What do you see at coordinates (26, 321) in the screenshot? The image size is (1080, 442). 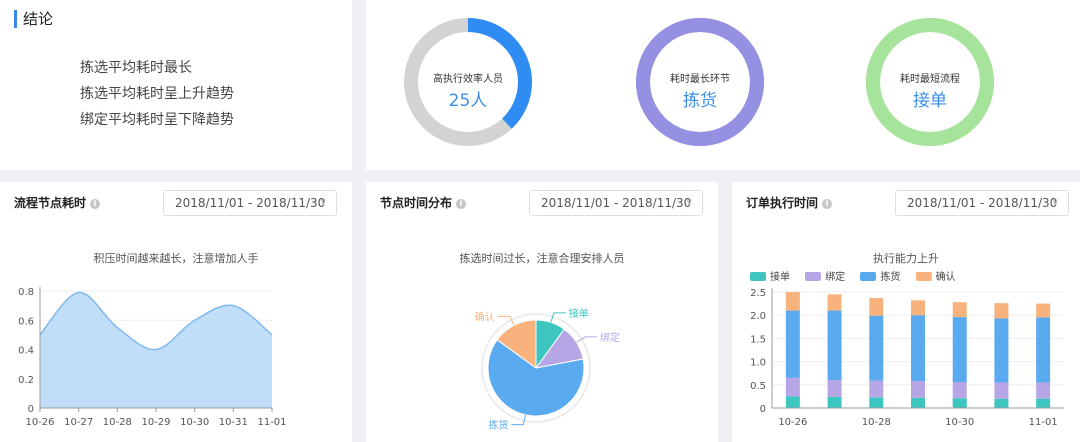 I see `y-tick-label: 0.6` at bounding box center [26, 321].